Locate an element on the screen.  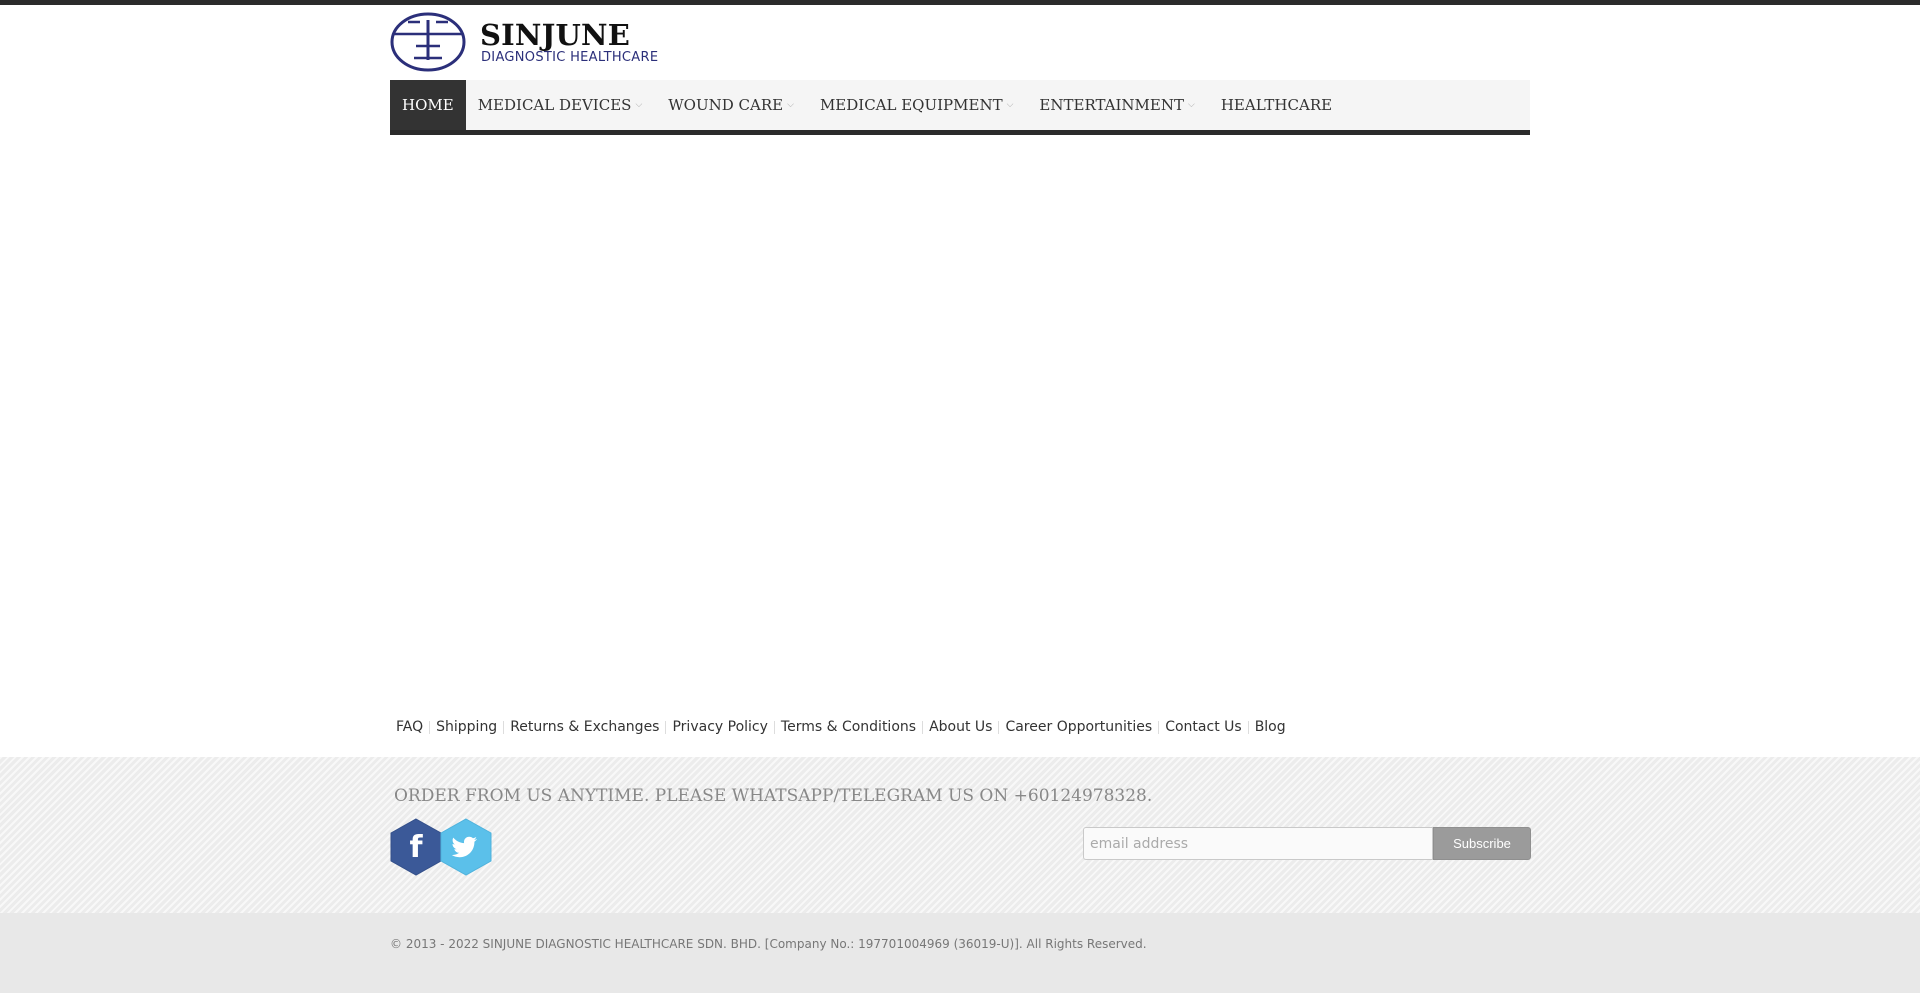
footer-link-faq: FAQ is located at coordinates (409, 727).